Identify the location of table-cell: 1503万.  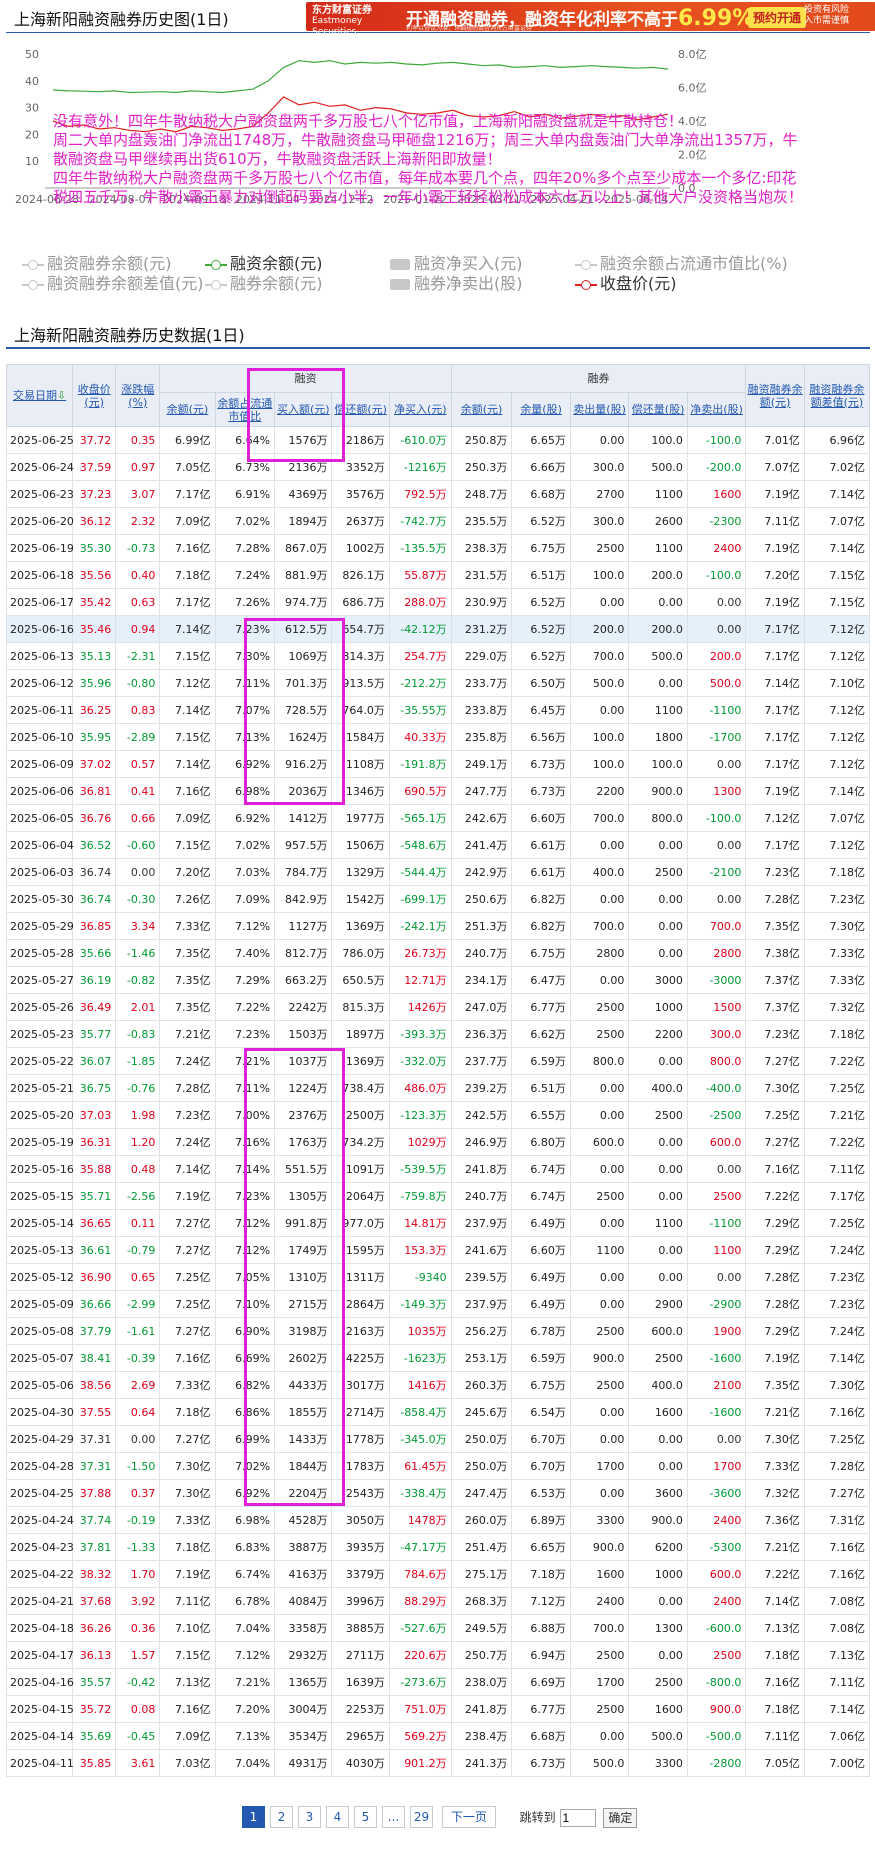
(303, 1034).